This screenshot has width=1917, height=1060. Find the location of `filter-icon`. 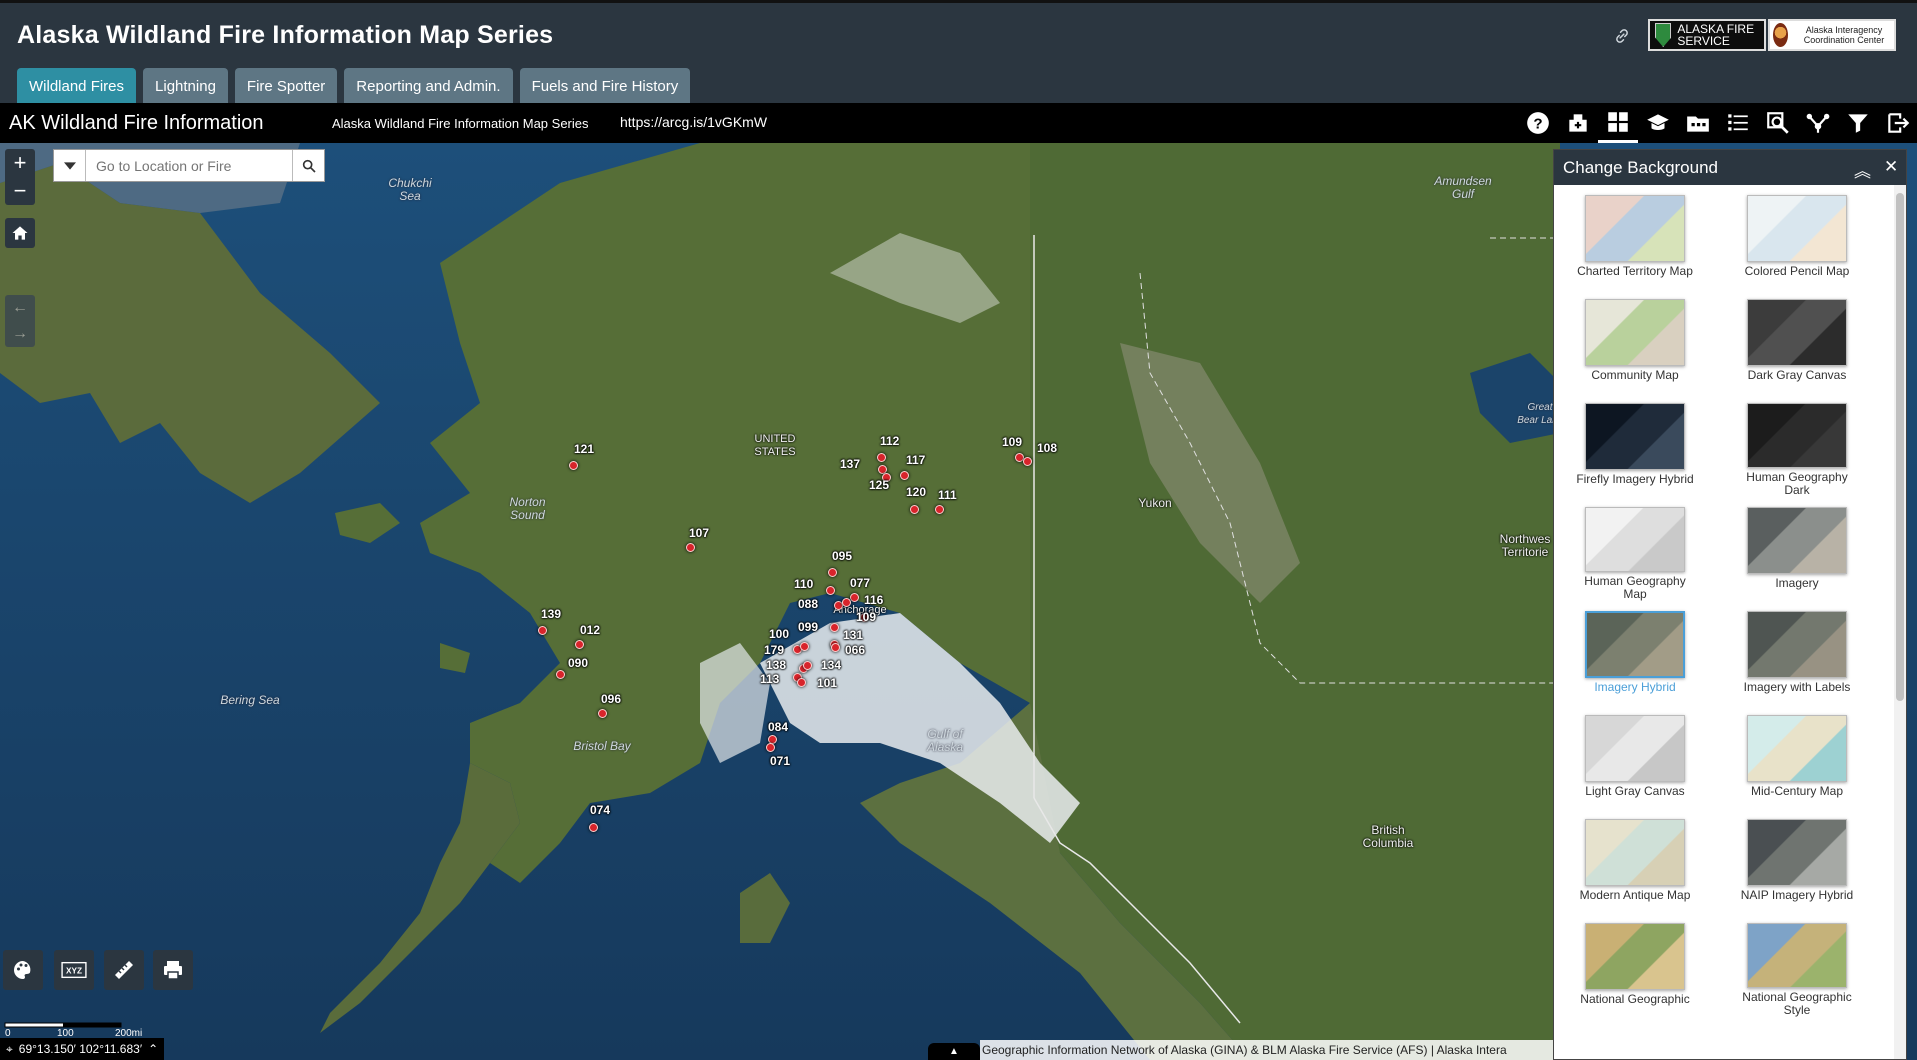

filter-icon is located at coordinates (1858, 123).